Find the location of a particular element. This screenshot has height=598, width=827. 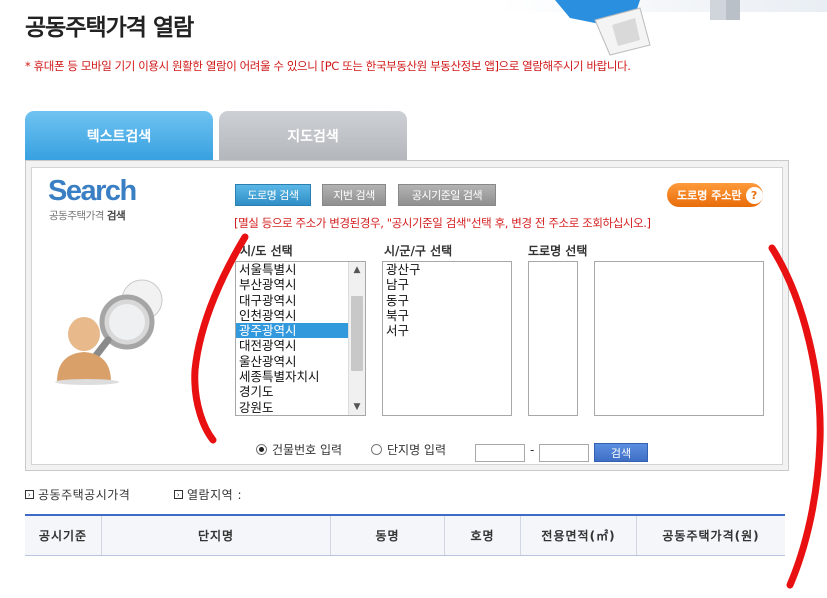

scrollbar-thumb is located at coordinates (357, 333).